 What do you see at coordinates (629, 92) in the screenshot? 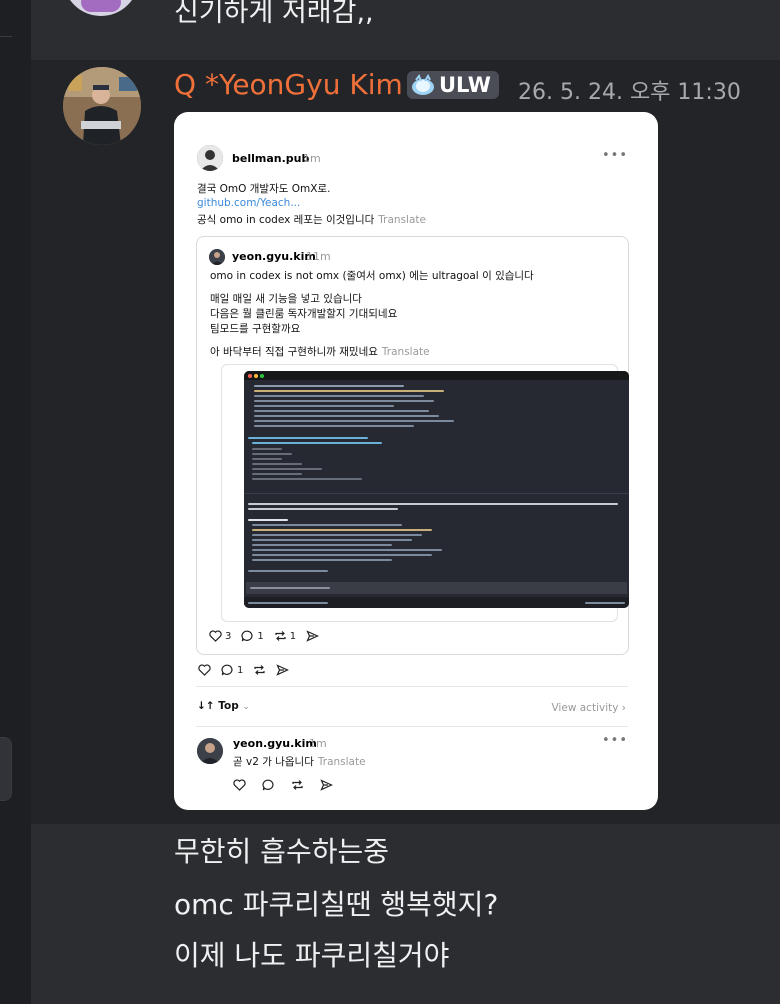
I see `message-timestamp: 26. 5. 24. 오후 11:30` at bounding box center [629, 92].